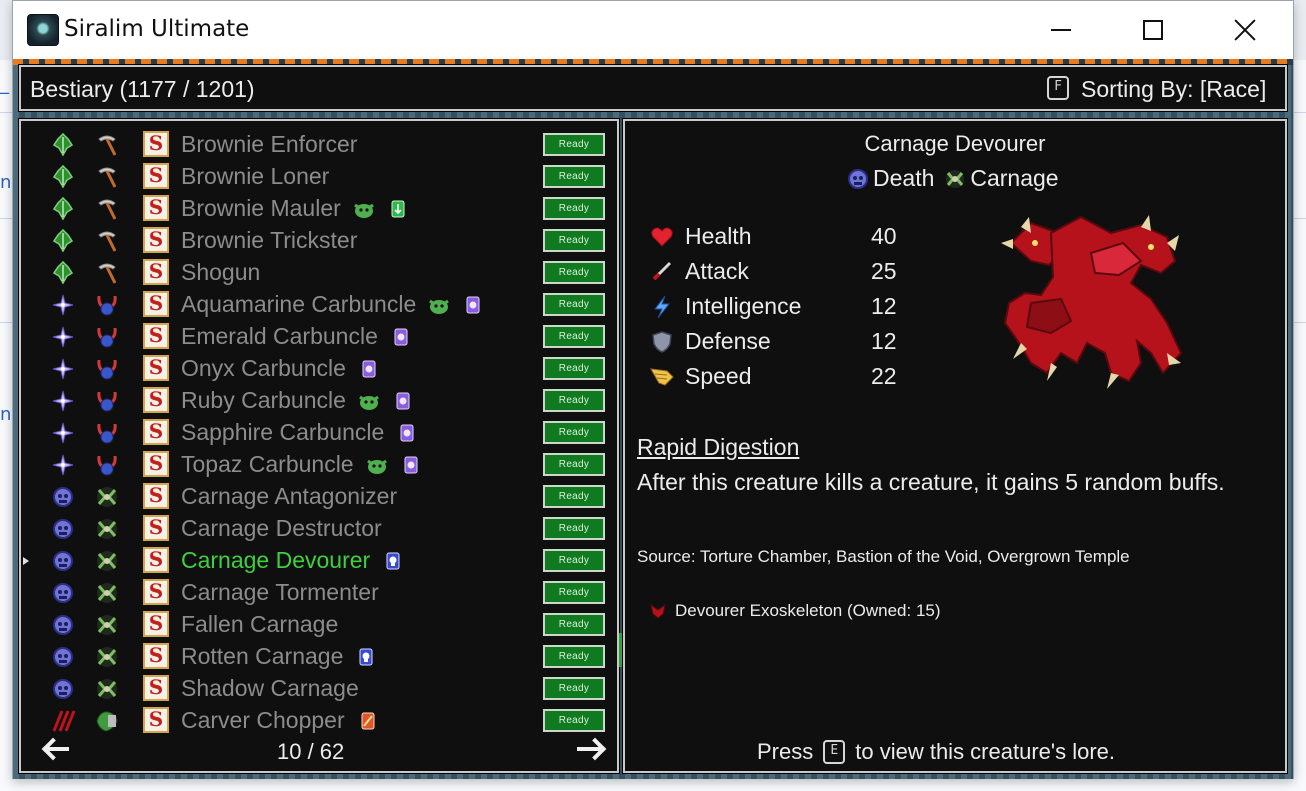 This screenshot has height=791, width=1306. Describe the element at coordinates (398, 209) in the screenshot. I see `green-card-icon` at that location.